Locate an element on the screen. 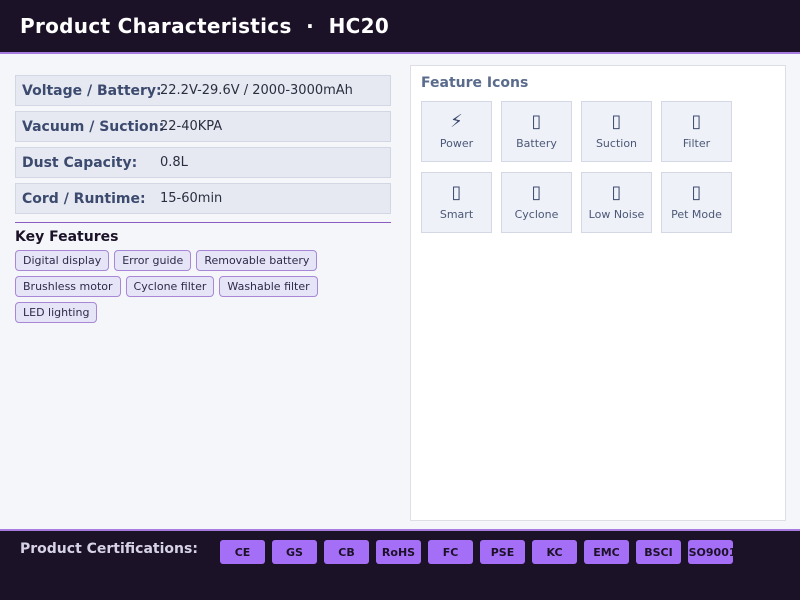  suction-icon: ▯ is located at coordinates (616, 121).